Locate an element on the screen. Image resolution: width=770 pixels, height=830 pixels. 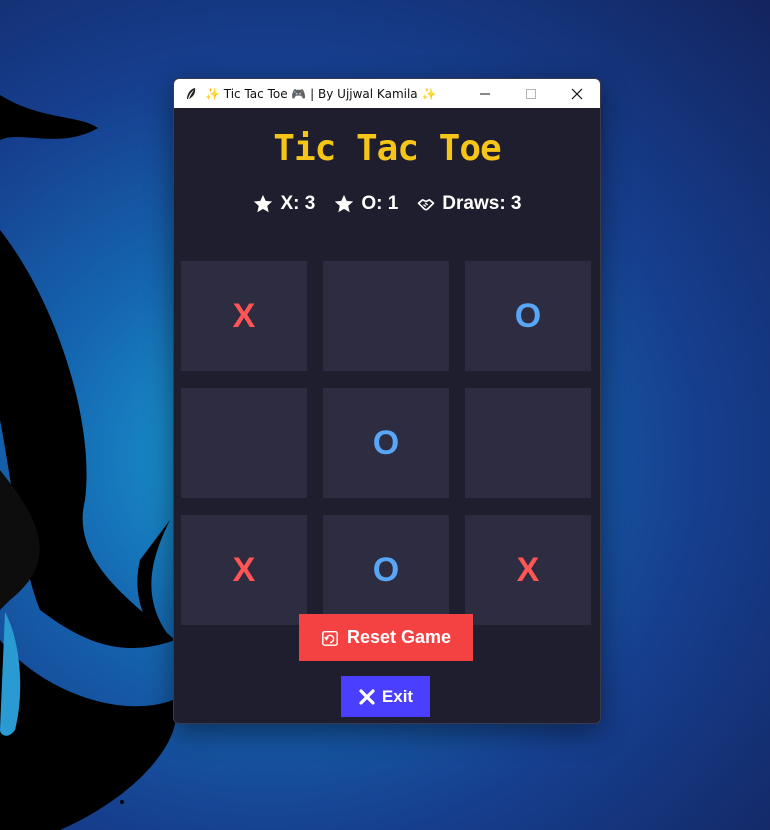
scoreboard: X: 3 O: 1 Draws: 3 is located at coordinates (387, 204).